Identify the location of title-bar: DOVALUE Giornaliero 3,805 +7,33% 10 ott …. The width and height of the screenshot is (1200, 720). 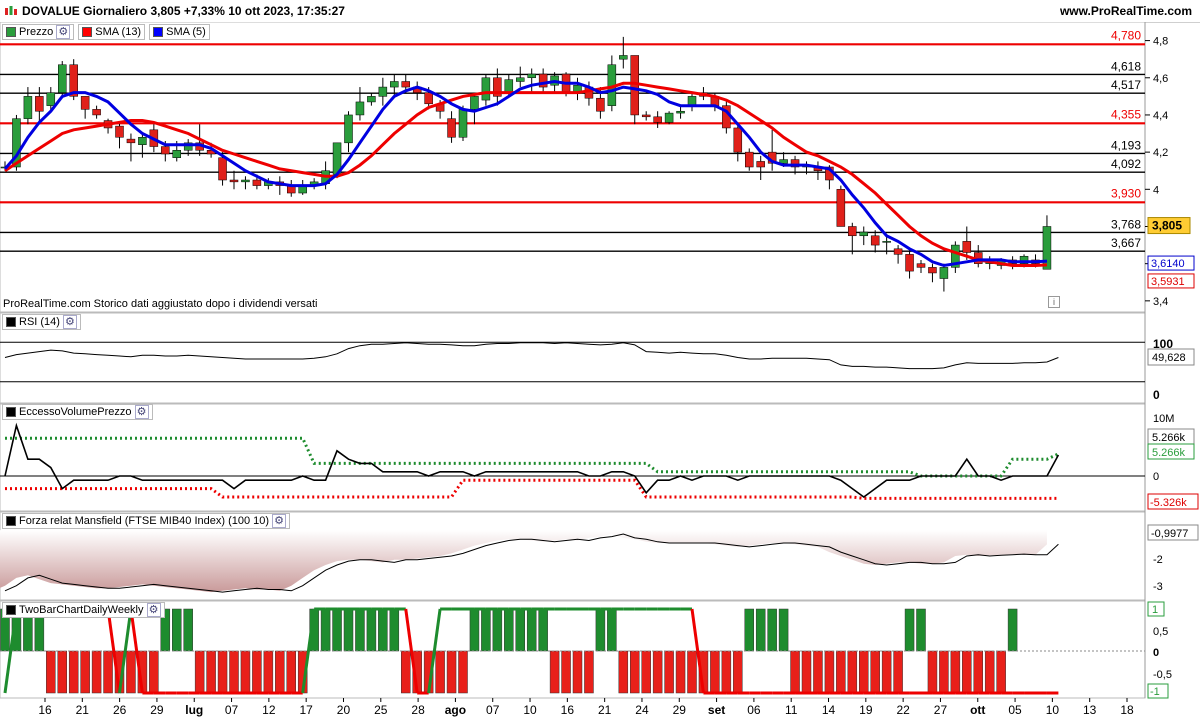
(600, 11).